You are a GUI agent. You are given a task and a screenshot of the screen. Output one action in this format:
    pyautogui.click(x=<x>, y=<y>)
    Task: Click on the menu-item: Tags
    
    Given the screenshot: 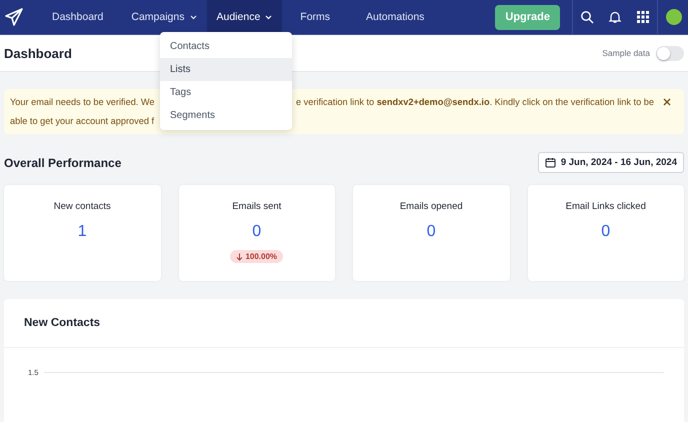 What is the action you would take?
    pyautogui.click(x=226, y=92)
    